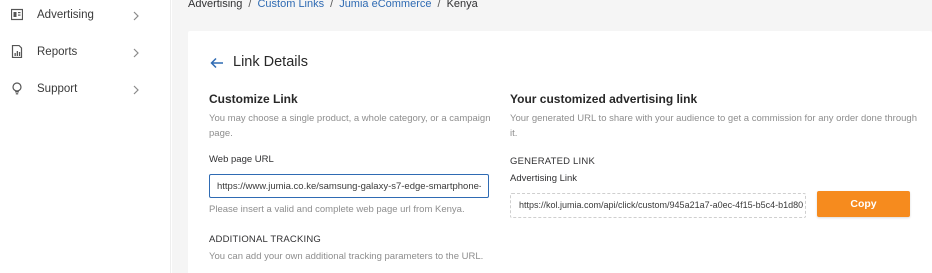 This screenshot has width=932, height=273. I want to click on sidebar-item-advertising: Advertising, so click(85, 15).